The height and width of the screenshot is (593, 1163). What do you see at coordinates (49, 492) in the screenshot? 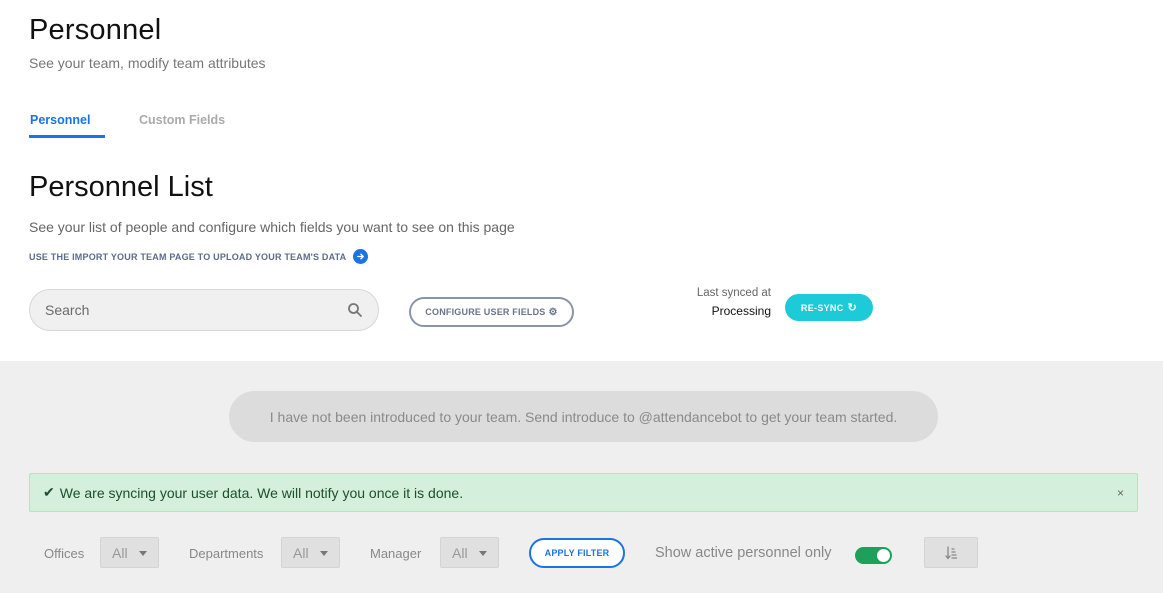
I see `checkmark-icon: ✔` at bounding box center [49, 492].